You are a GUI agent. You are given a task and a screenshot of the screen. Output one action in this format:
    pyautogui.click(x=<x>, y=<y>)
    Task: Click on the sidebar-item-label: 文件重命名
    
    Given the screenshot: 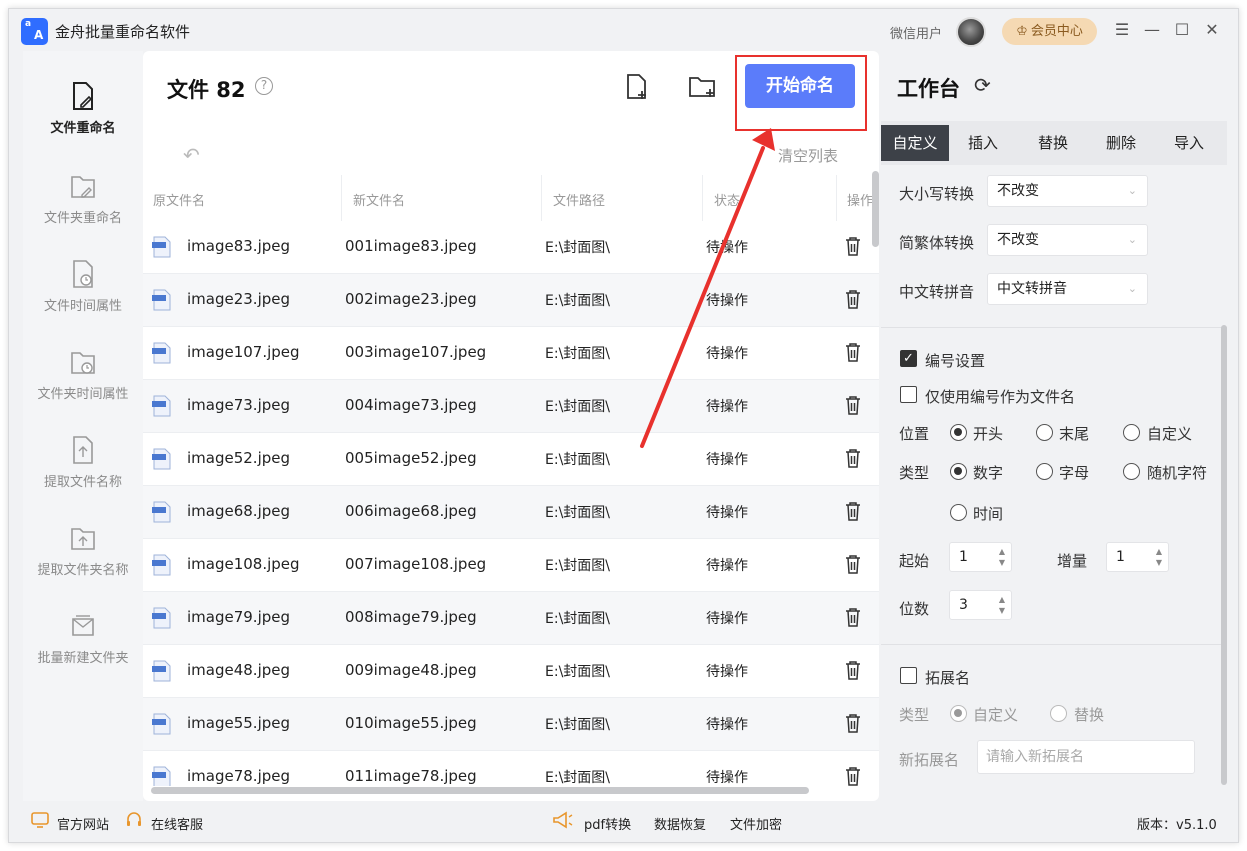 What is the action you would take?
    pyautogui.click(x=83, y=128)
    